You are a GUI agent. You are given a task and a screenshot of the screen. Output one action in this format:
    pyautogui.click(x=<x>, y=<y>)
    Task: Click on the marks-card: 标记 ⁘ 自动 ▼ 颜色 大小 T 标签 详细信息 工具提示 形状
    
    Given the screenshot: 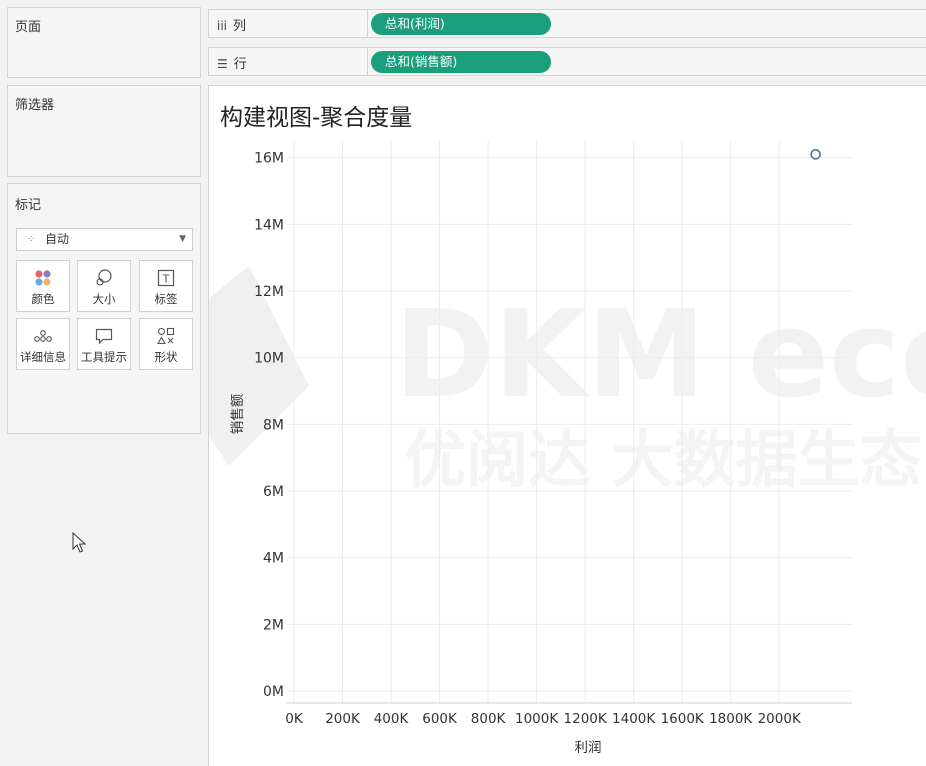 What is the action you would take?
    pyautogui.click(x=104, y=308)
    